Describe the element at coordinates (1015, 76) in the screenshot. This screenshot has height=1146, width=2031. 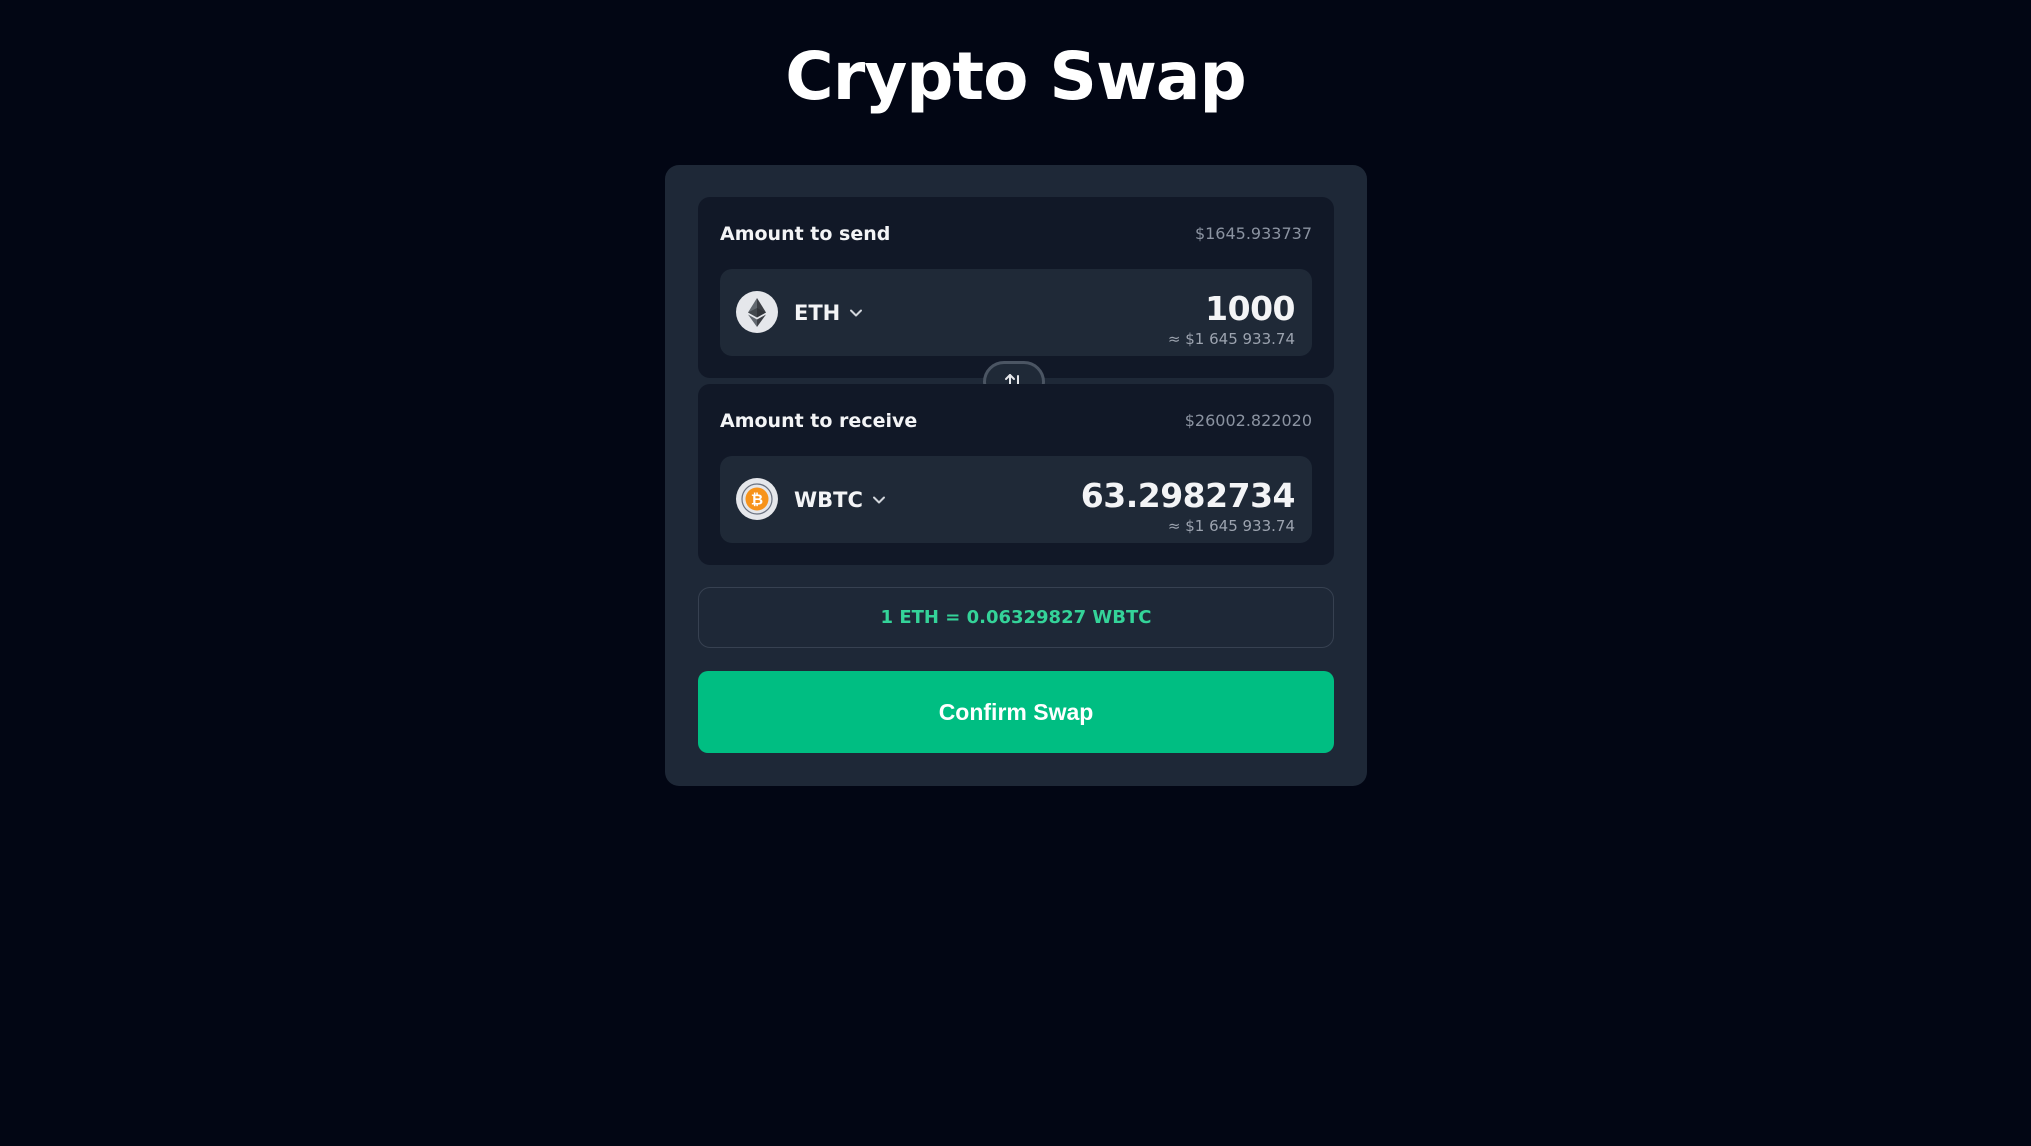
I see `page-title: Crypto Swap` at that location.